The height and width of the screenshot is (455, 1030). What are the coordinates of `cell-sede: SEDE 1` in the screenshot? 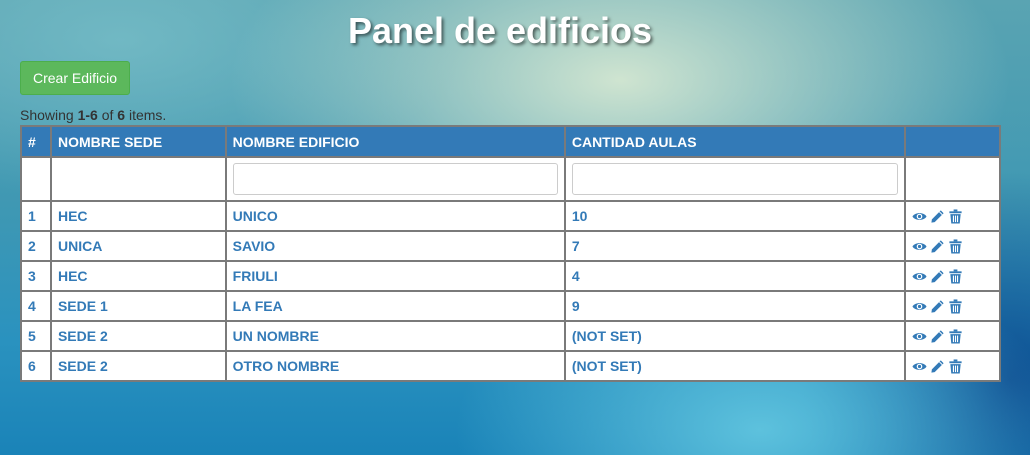 It's located at (138, 306).